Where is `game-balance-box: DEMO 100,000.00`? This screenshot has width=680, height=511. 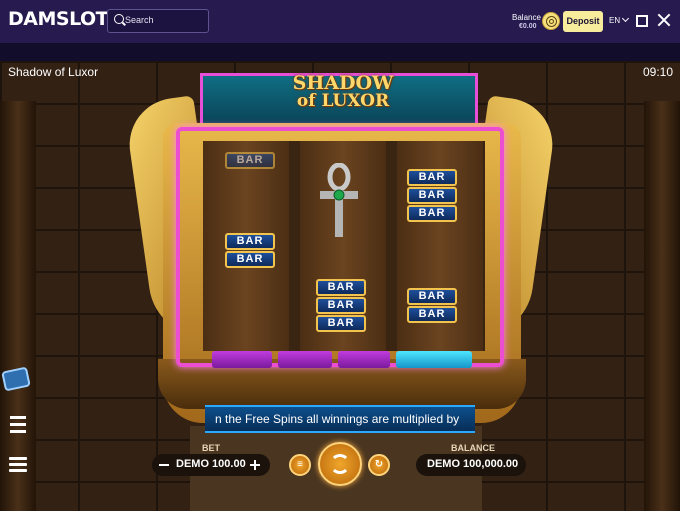 game-balance-box: DEMO 100,000.00 is located at coordinates (471, 465).